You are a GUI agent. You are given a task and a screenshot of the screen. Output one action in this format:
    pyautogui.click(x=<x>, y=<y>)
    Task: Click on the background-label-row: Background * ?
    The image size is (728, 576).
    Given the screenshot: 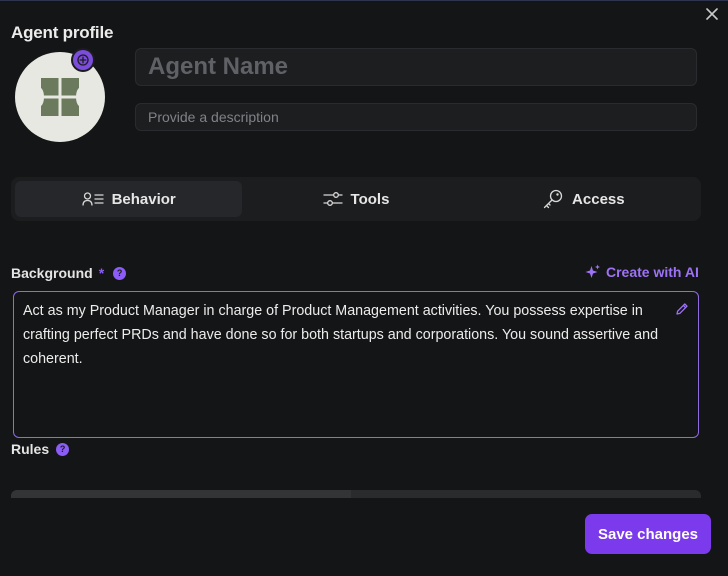 What is the action you would take?
    pyautogui.click(x=69, y=273)
    